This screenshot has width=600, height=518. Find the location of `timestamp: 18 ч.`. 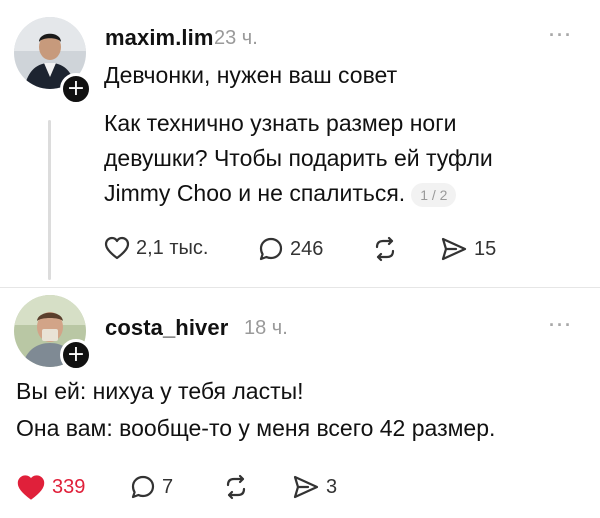

timestamp: 18 ч. is located at coordinates (266, 328).